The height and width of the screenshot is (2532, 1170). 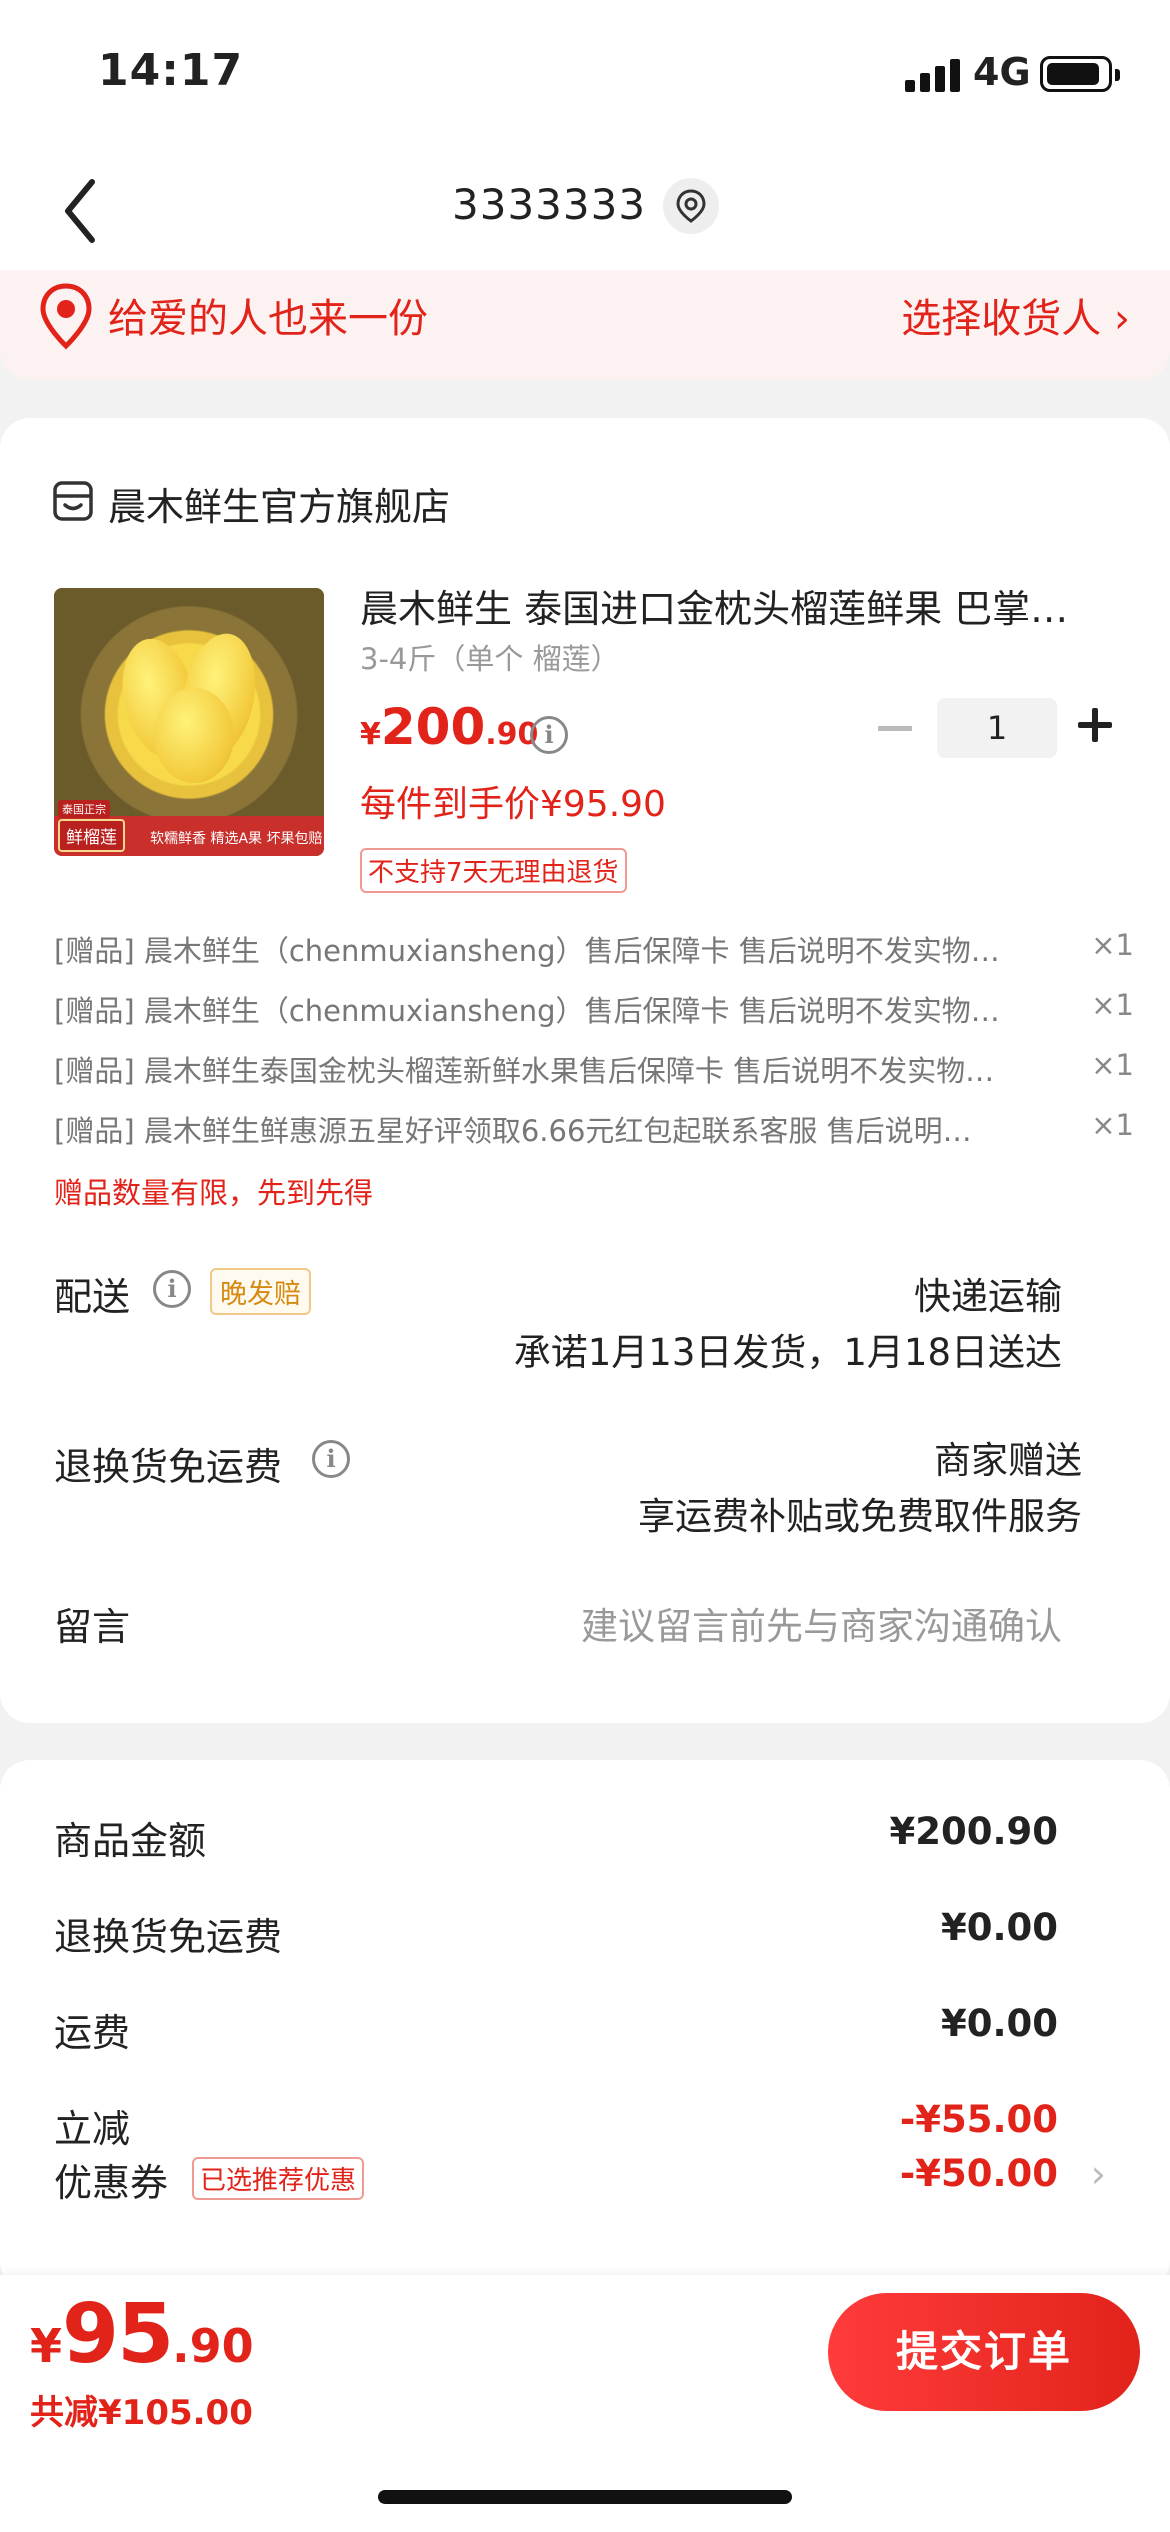 I want to click on gift-limit-notice: 赠品数量有限，先到先得, so click(x=214, y=1193).